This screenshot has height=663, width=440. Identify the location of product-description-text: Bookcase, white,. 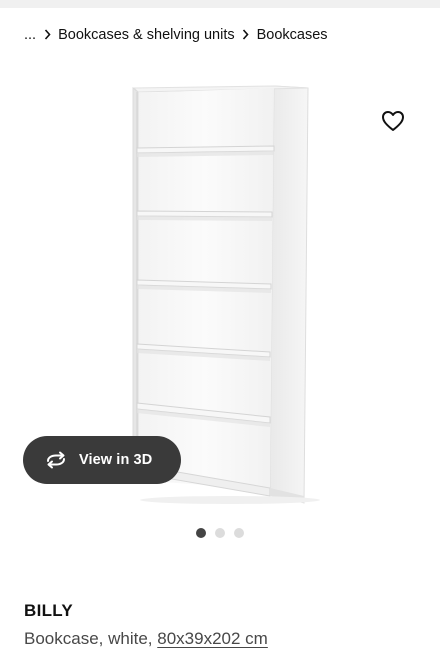
(91, 638).